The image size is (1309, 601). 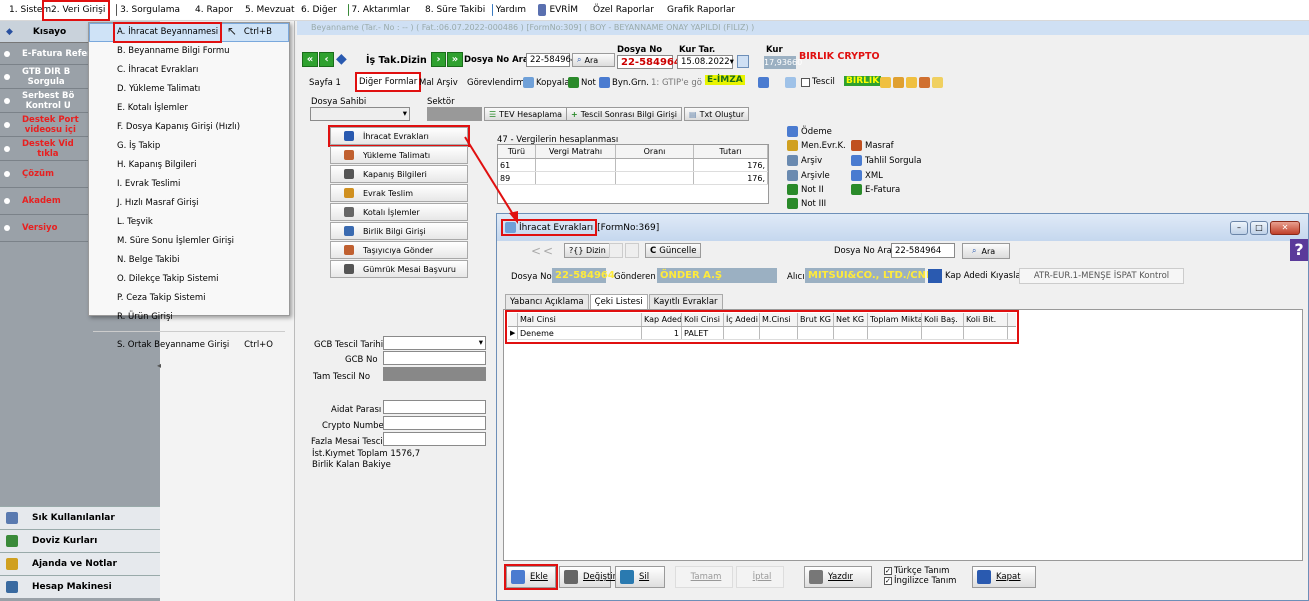 I want to click on dropdown-item-12: N. Belge Takibi, so click(x=189, y=260).